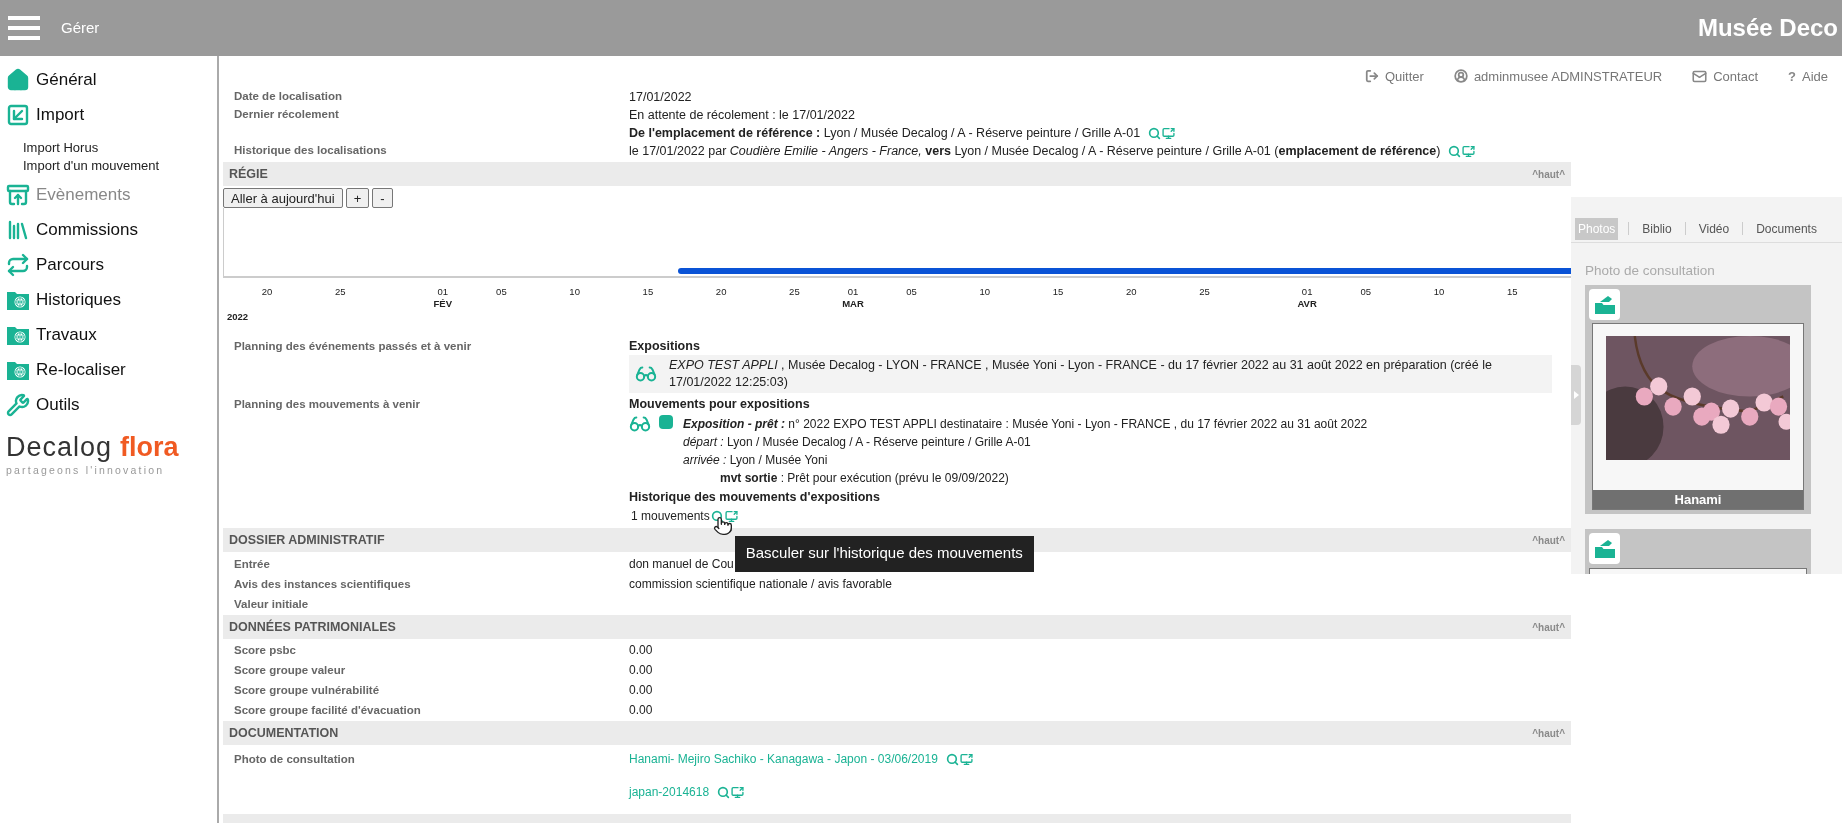 The width and height of the screenshot is (1842, 823). What do you see at coordinates (443, 304) in the screenshot?
I see `month-label: FÉV` at bounding box center [443, 304].